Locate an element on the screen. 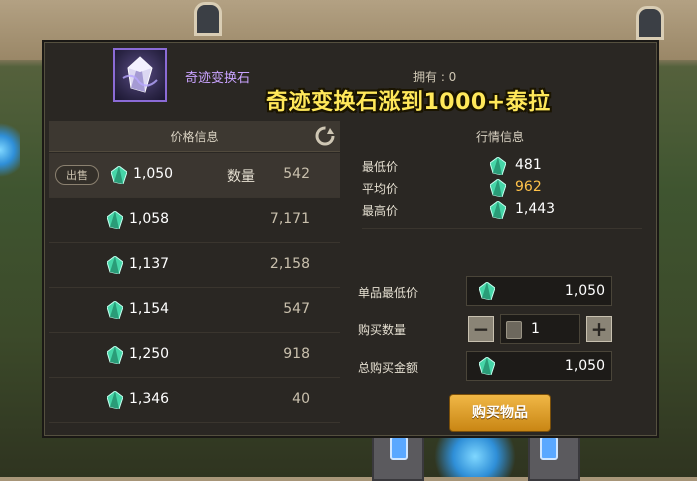  price-value: 1,346 is located at coordinates (149, 399).